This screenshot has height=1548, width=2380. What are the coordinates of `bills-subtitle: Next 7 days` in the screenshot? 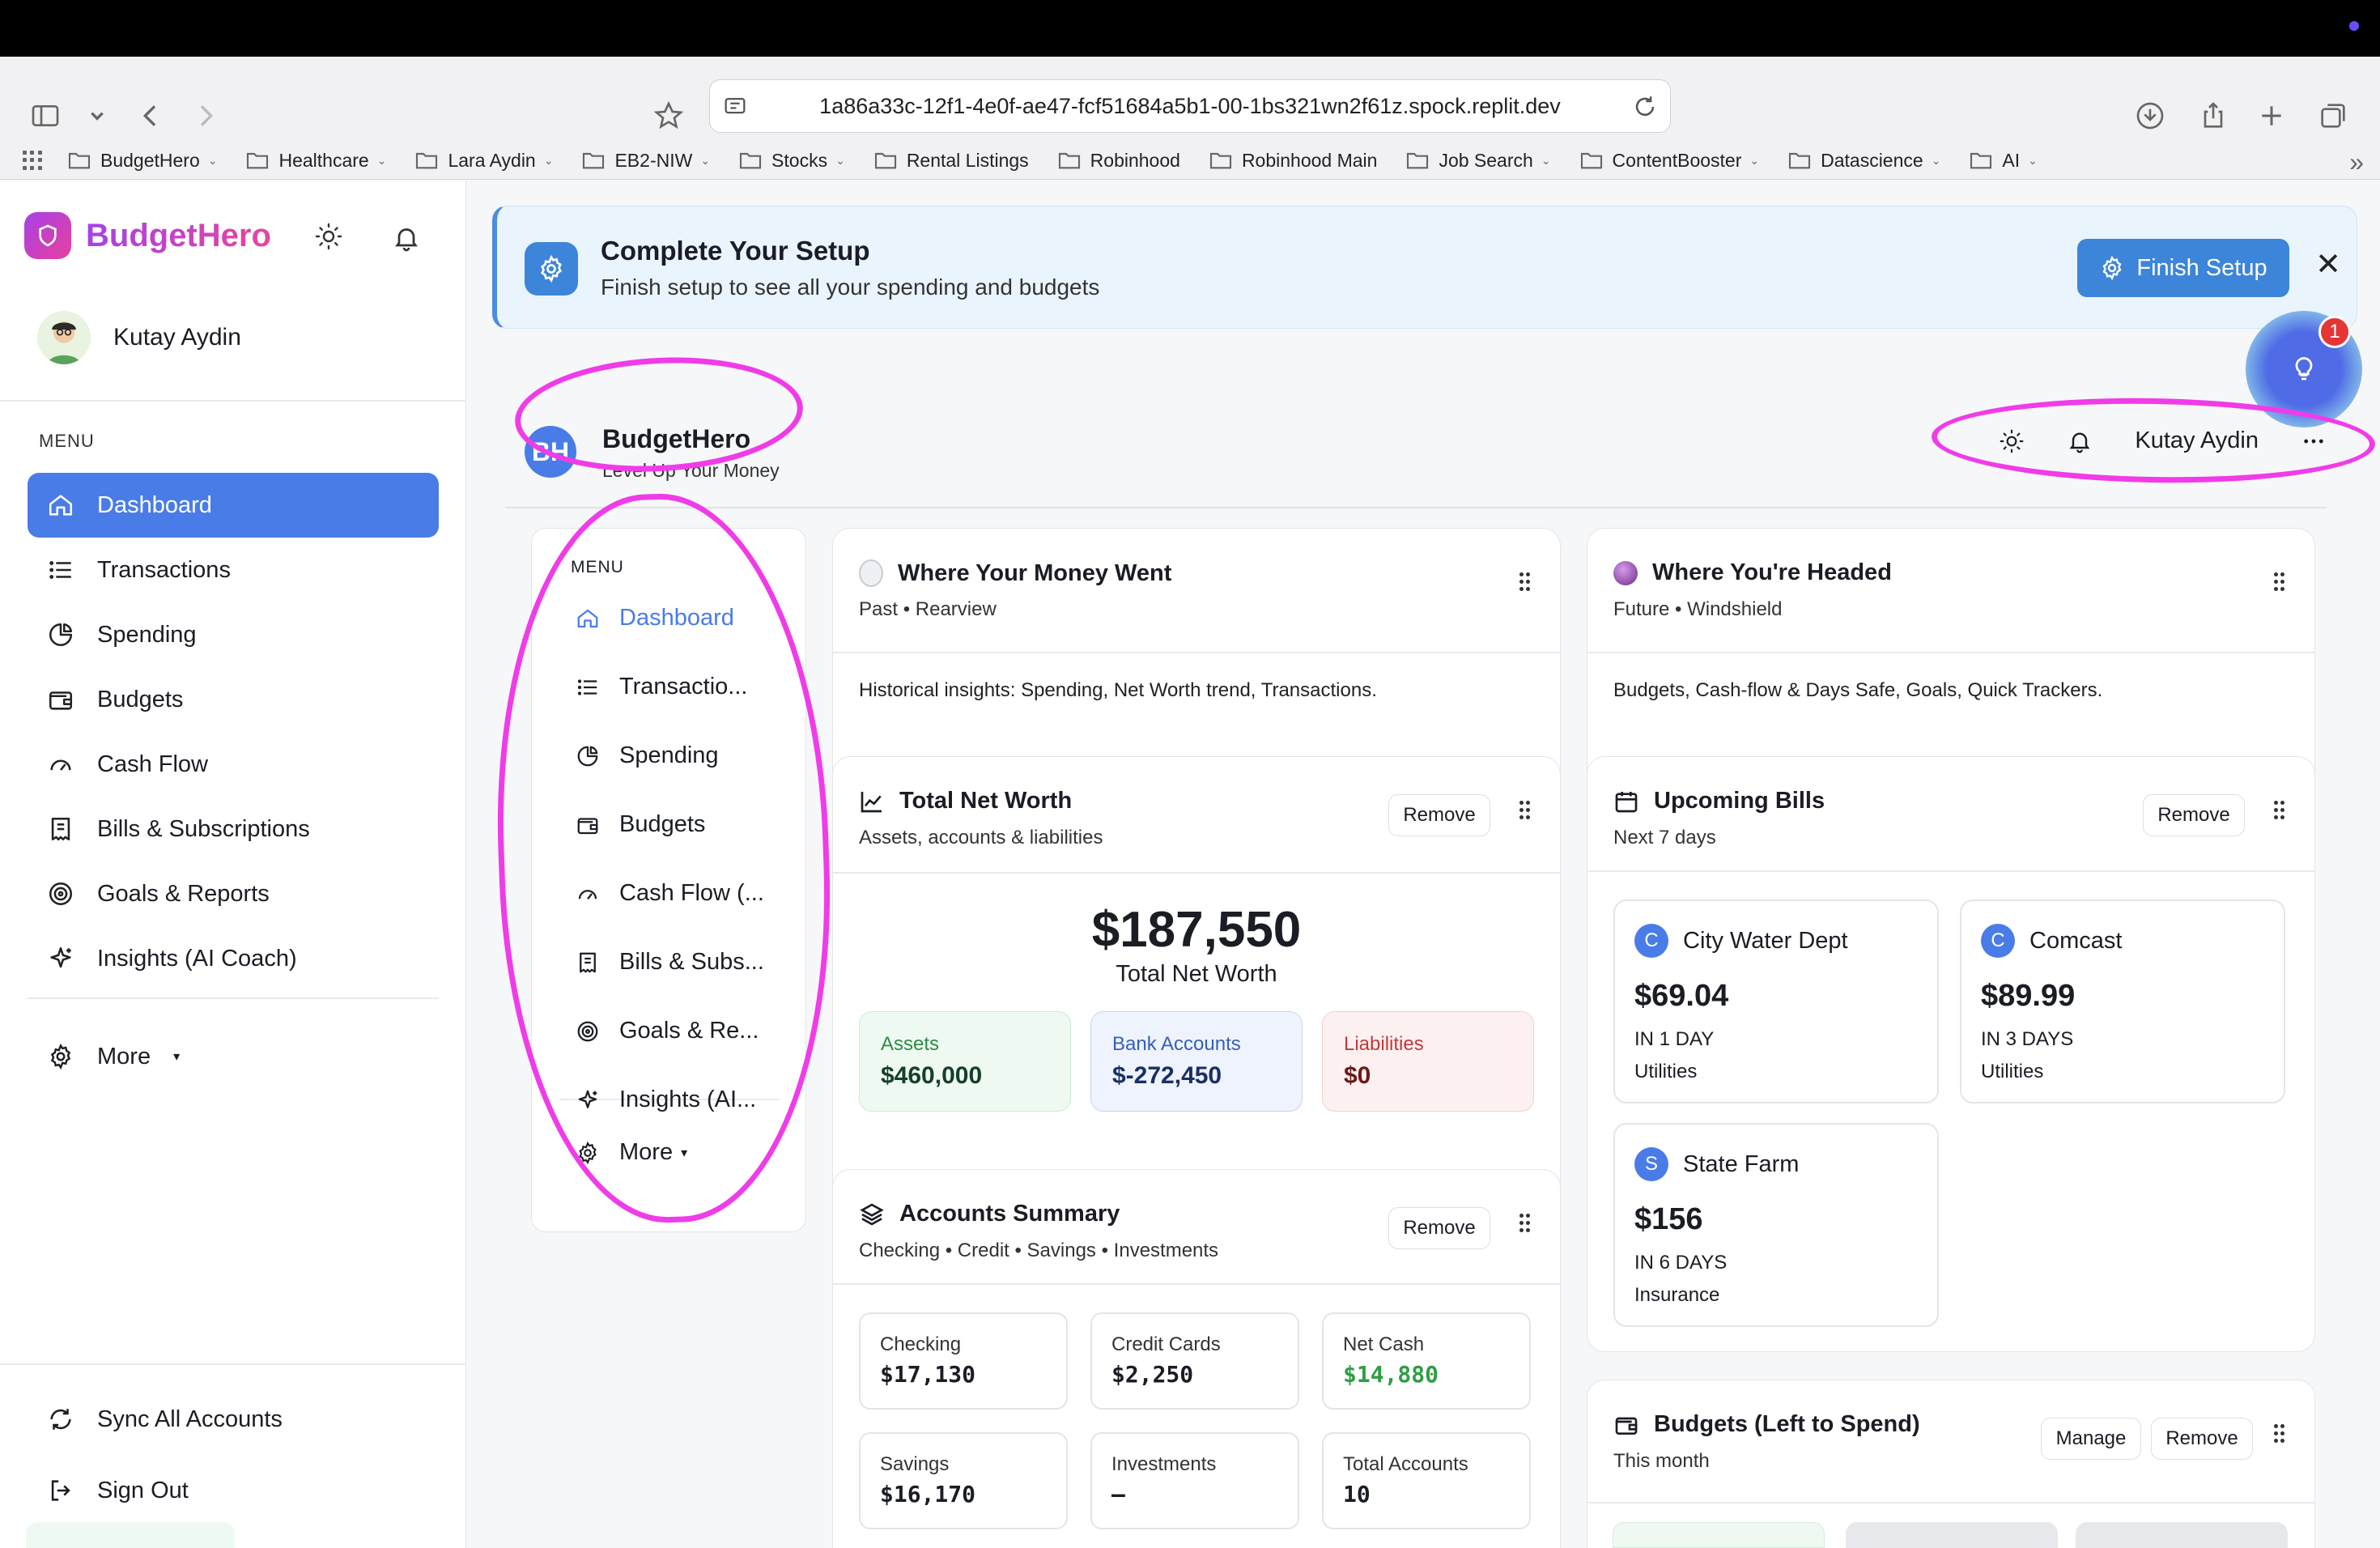 It's located at (1664, 838).